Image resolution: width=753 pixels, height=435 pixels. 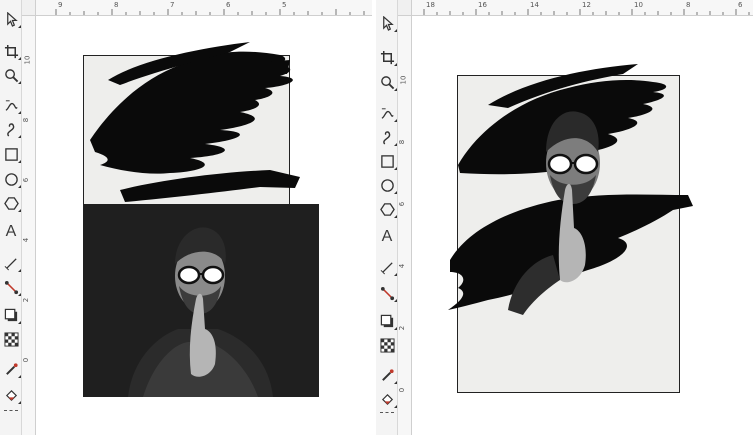 I want to click on horizontal-ruler: 9 8 7 6 5, so click(x=204, y=8).